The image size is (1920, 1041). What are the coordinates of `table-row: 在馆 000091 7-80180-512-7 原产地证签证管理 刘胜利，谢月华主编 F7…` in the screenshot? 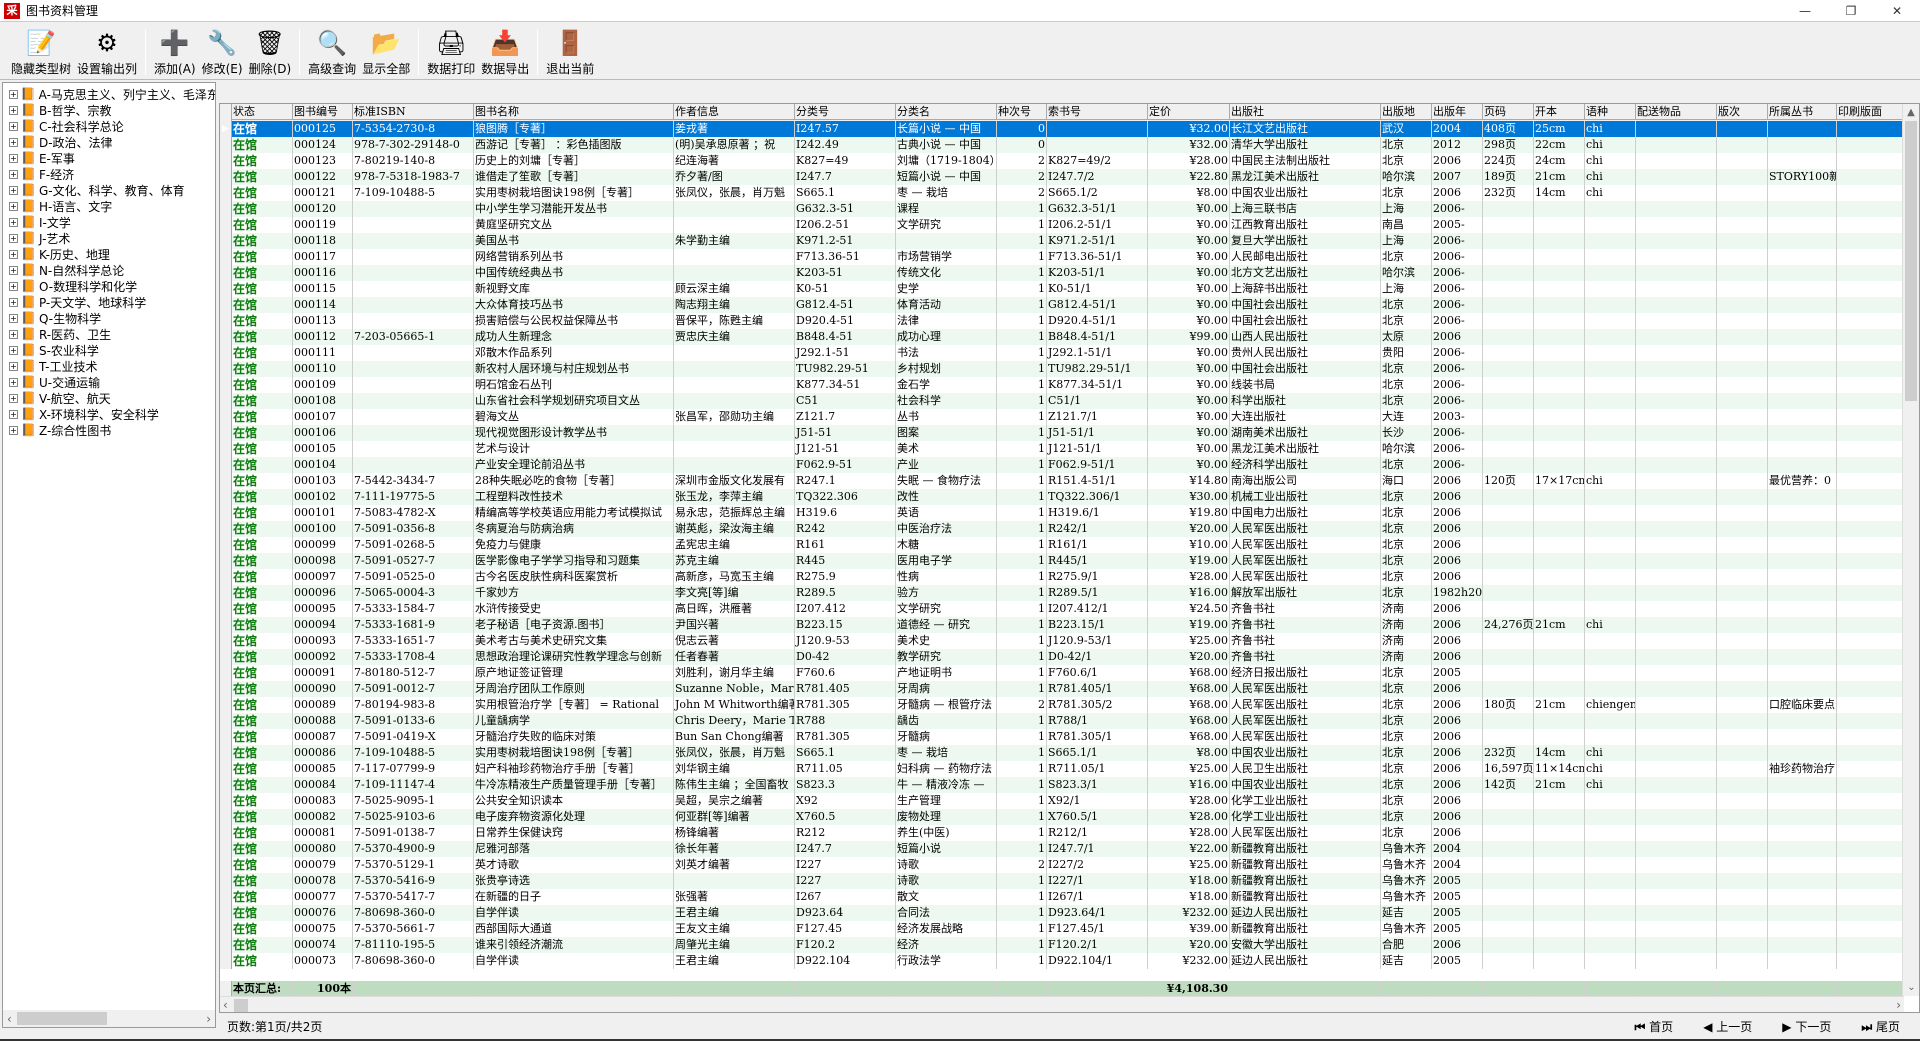 It's located at (1062, 673).